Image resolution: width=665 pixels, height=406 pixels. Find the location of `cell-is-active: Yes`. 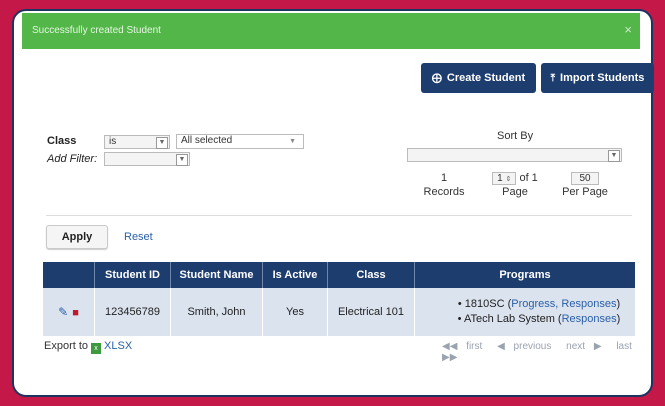

cell-is-active: Yes is located at coordinates (295, 312).